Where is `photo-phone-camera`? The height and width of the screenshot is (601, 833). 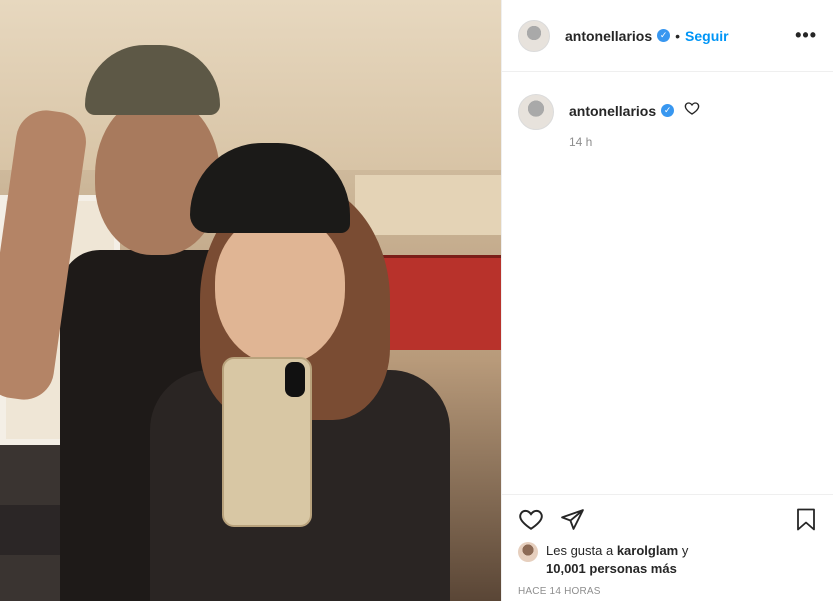 photo-phone-camera is located at coordinates (295, 379).